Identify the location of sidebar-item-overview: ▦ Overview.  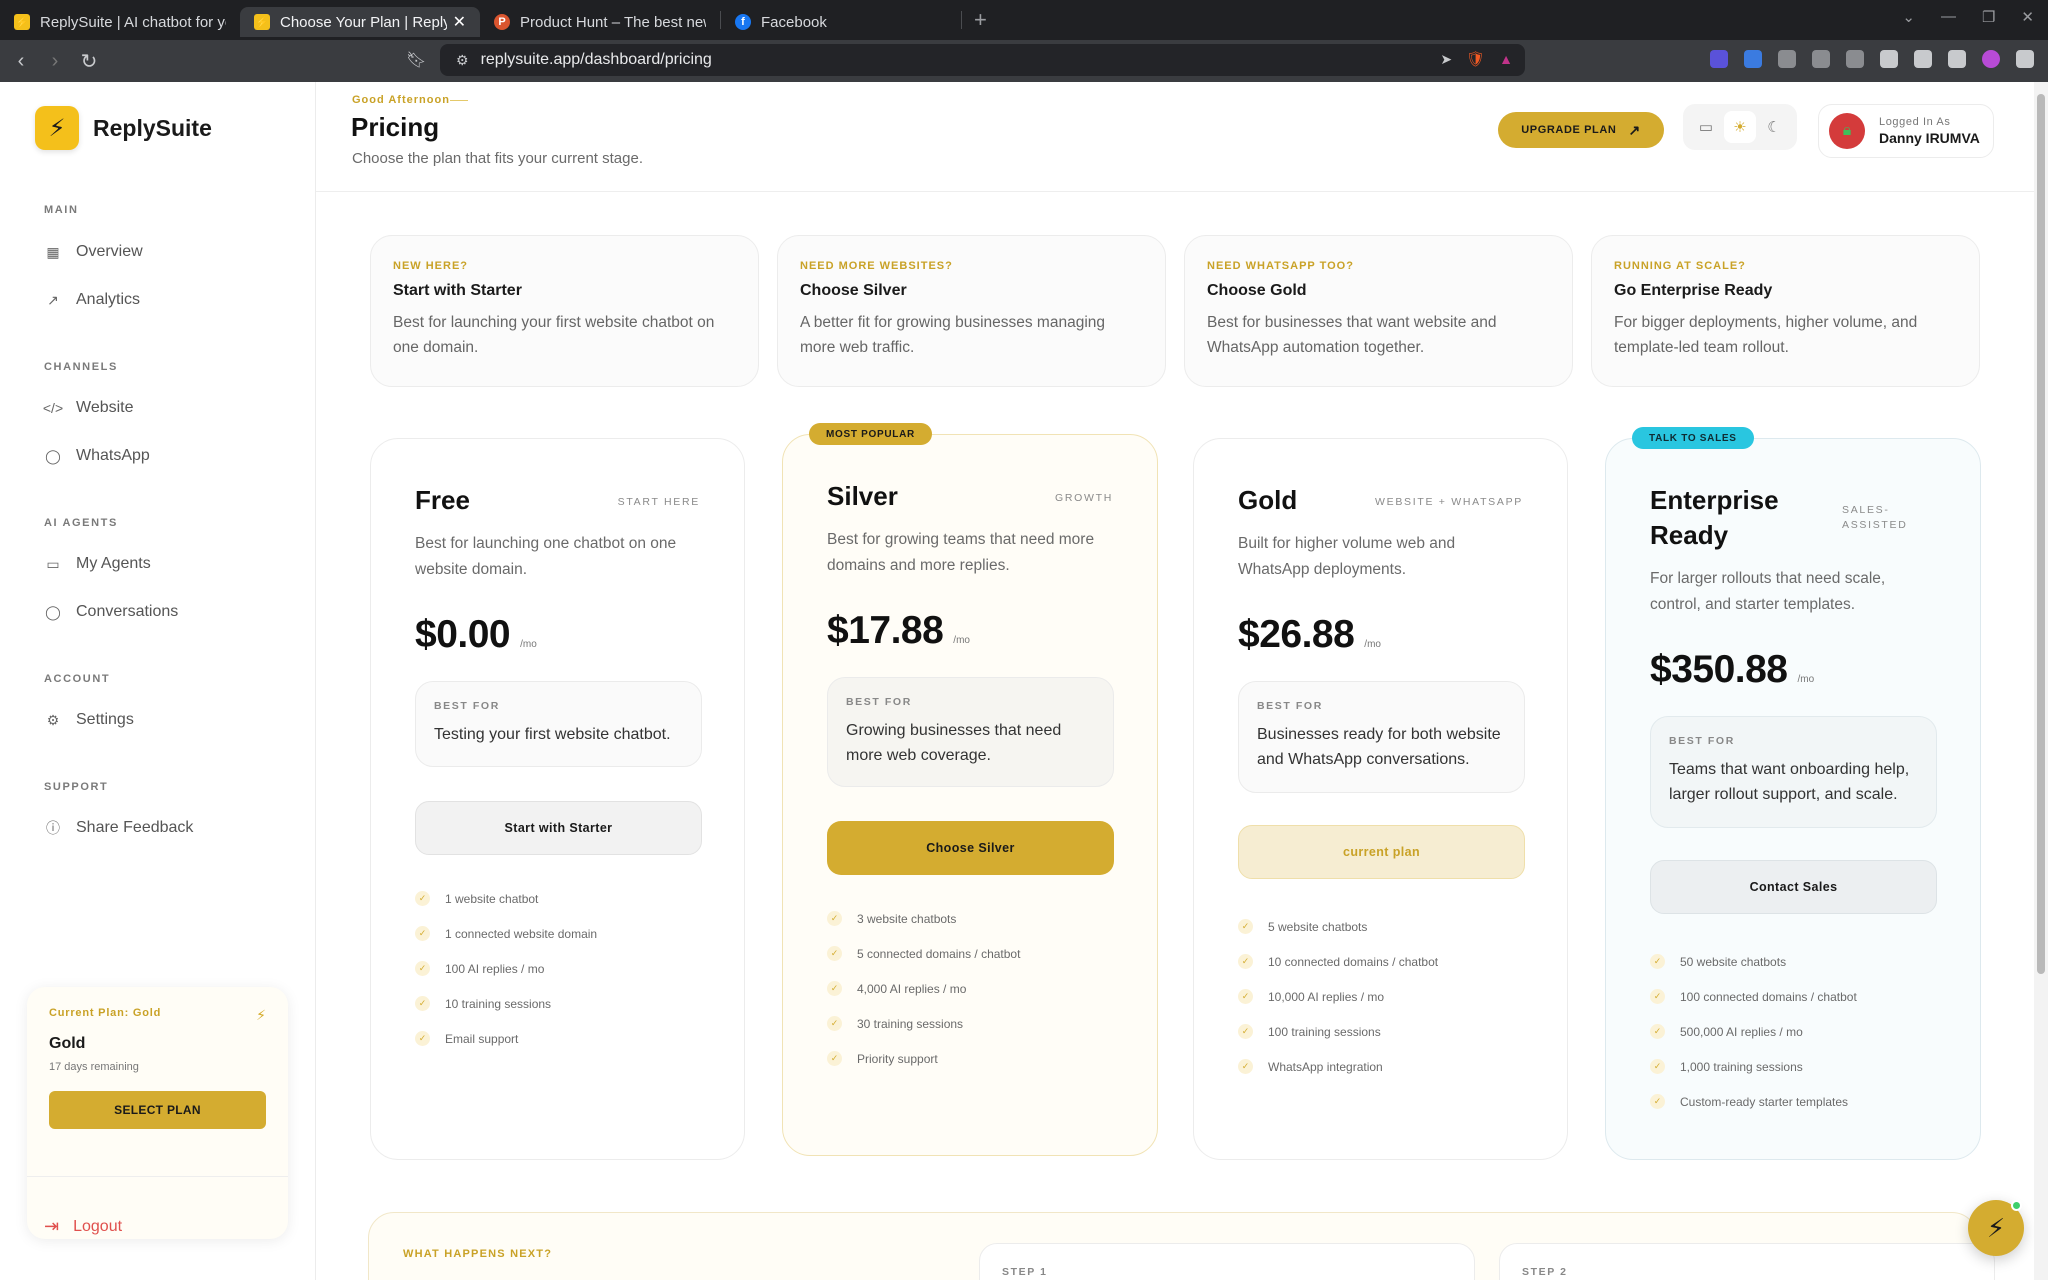
(93, 252).